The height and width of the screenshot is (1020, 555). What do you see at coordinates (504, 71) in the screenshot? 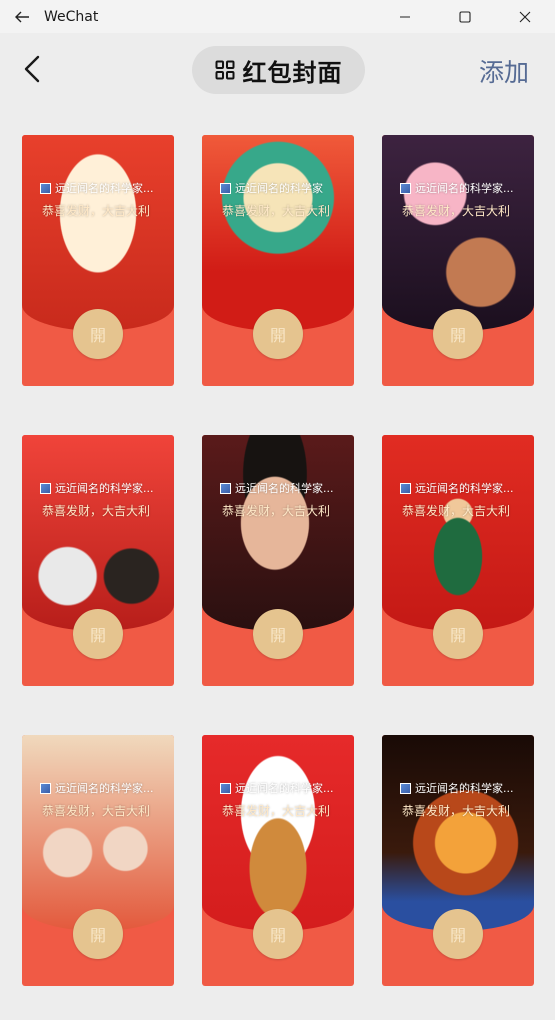
I see `add-button: 添加` at bounding box center [504, 71].